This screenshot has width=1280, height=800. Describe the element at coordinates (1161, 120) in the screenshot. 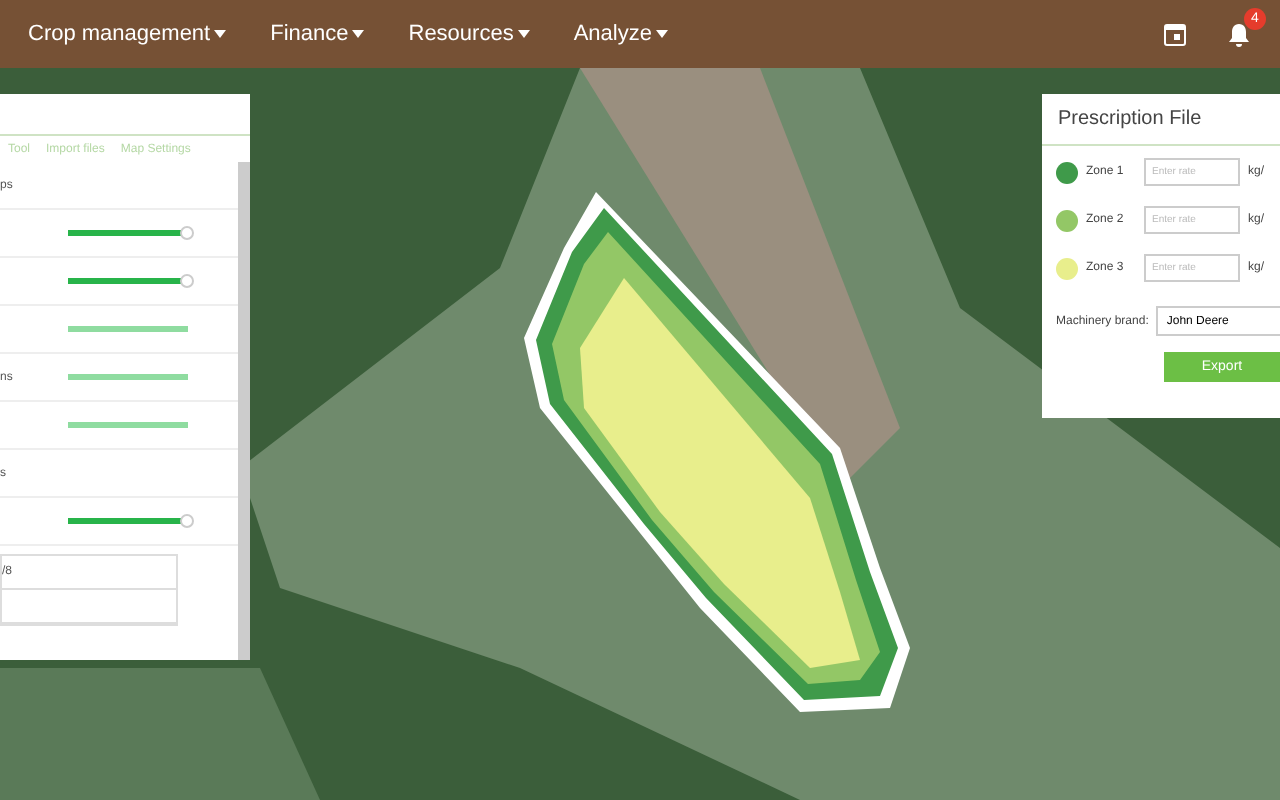

I see `panel-title: Prescription File` at that location.